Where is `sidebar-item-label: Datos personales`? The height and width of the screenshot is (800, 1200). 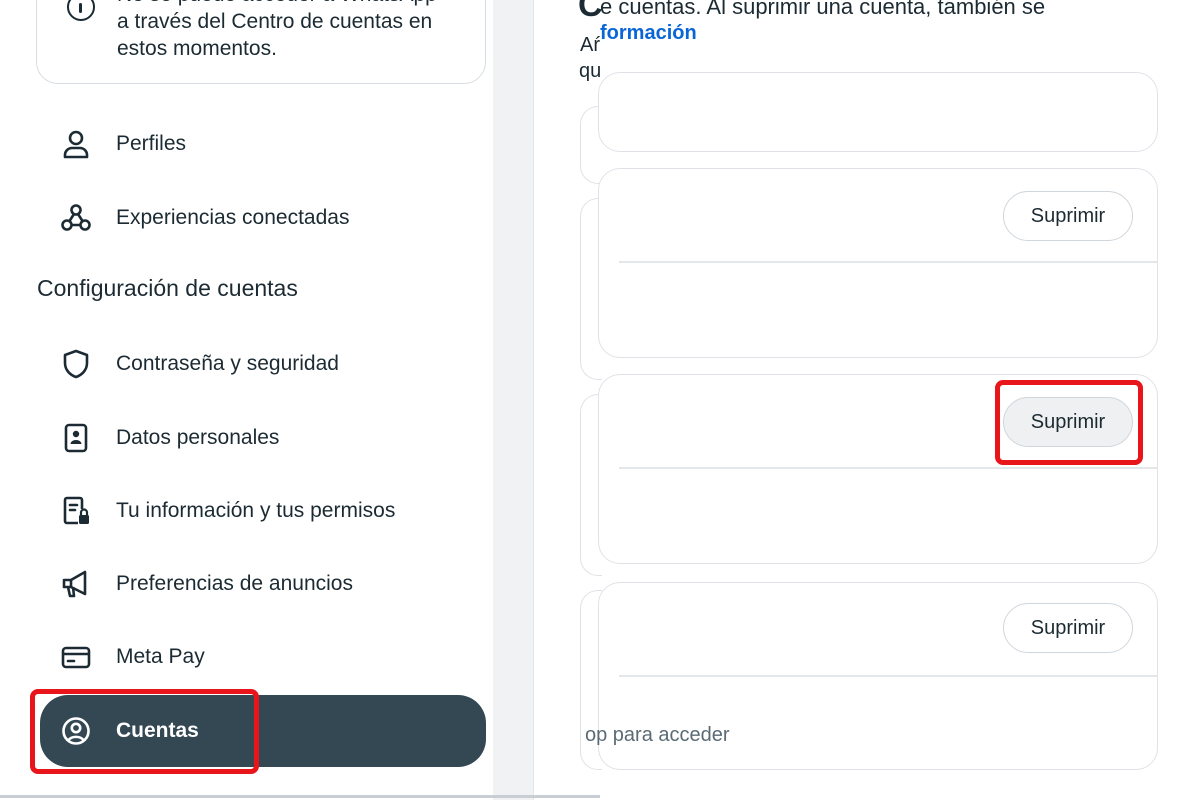 sidebar-item-label: Datos personales is located at coordinates (198, 437).